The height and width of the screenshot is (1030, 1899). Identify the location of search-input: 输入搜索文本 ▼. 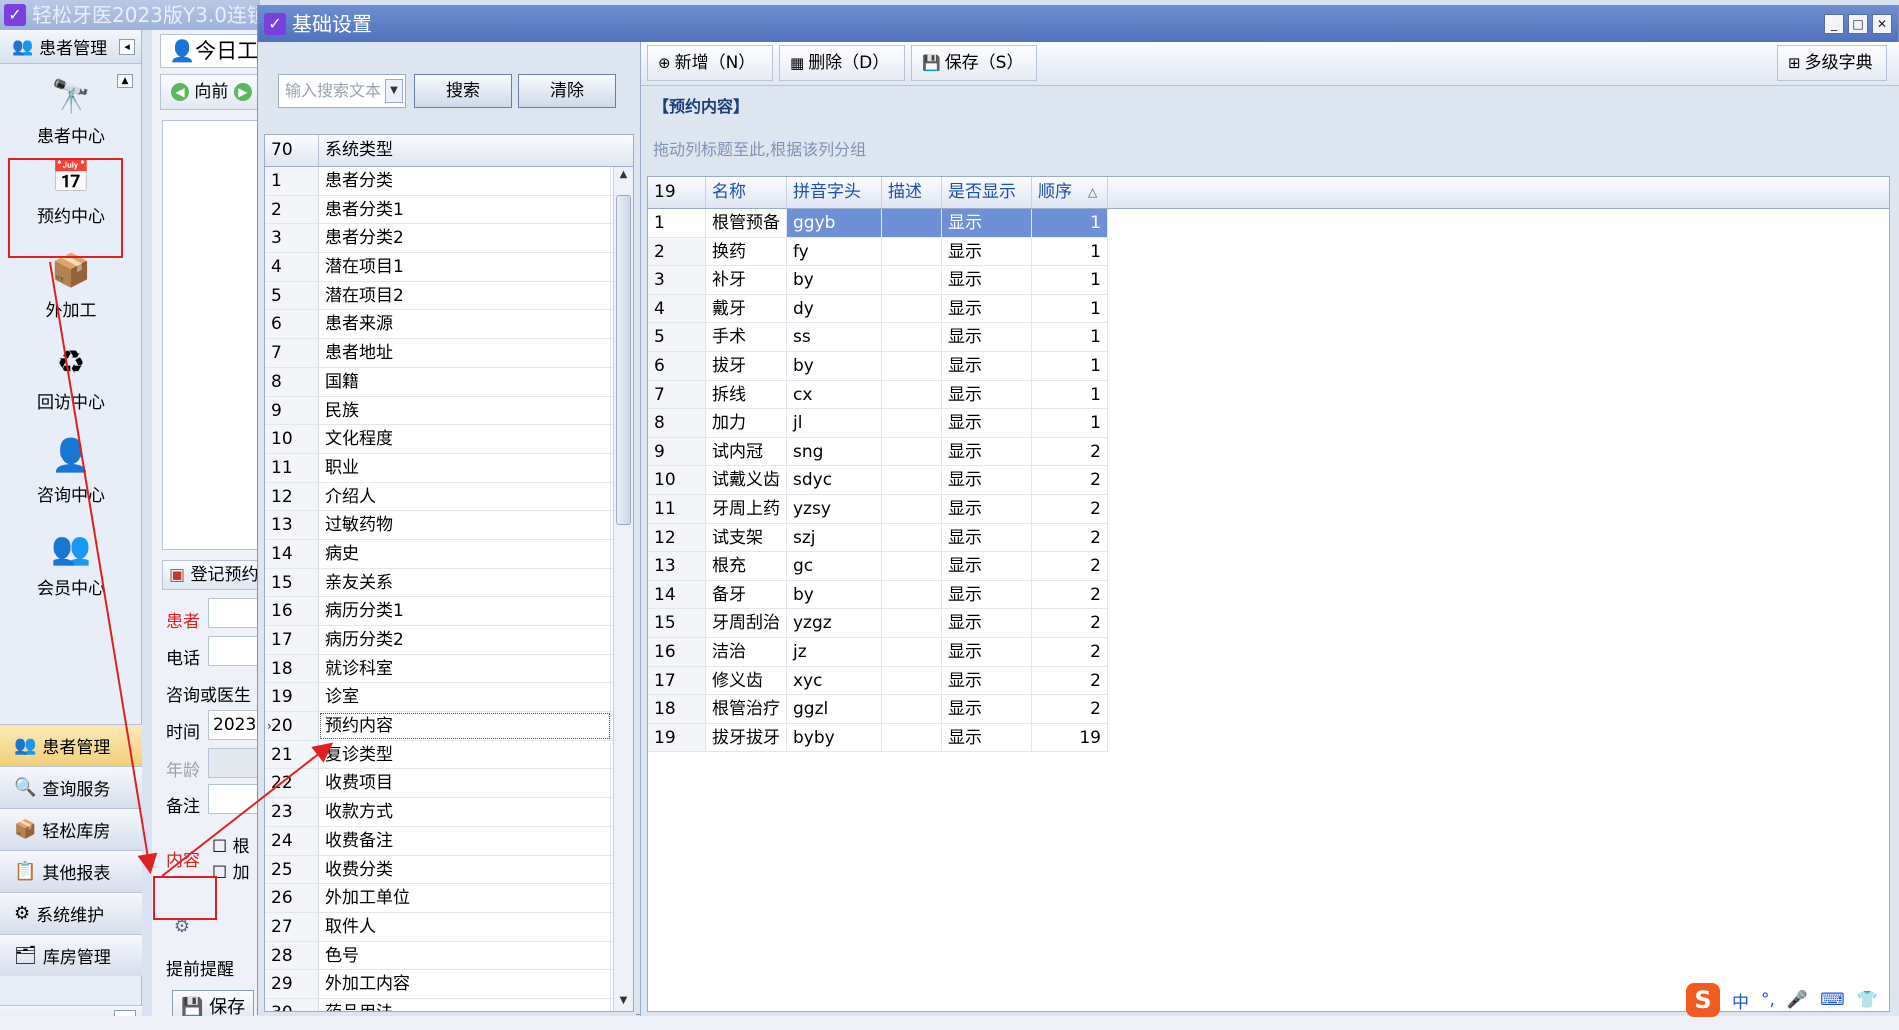
(342, 91).